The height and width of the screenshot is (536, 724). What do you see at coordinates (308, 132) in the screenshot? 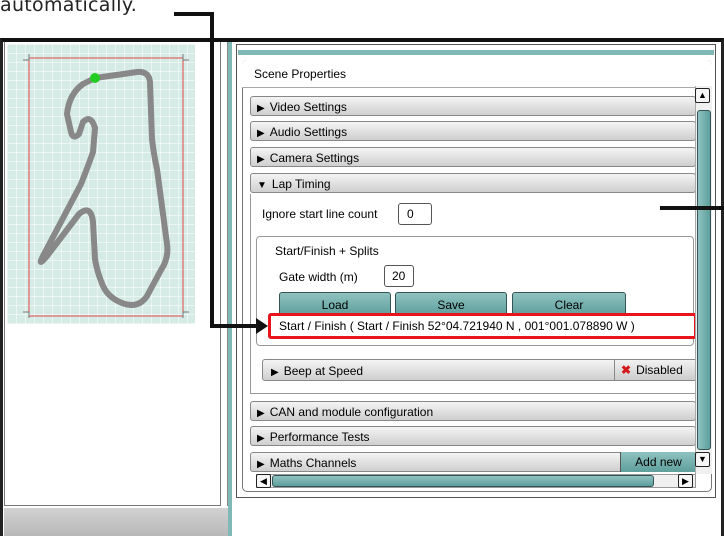
I see `section-label: Audio Settings` at bounding box center [308, 132].